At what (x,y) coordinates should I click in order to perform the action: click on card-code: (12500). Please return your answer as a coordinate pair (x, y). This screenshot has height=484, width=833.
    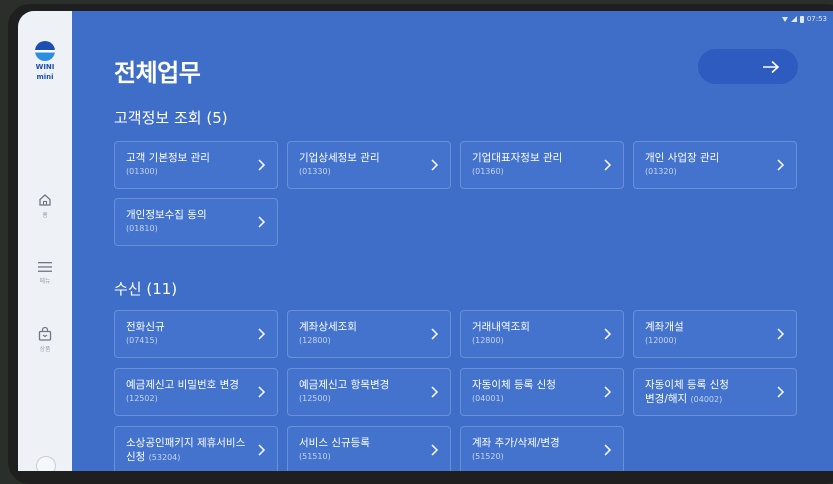
    Looking at the image, I should click on (315, 398).